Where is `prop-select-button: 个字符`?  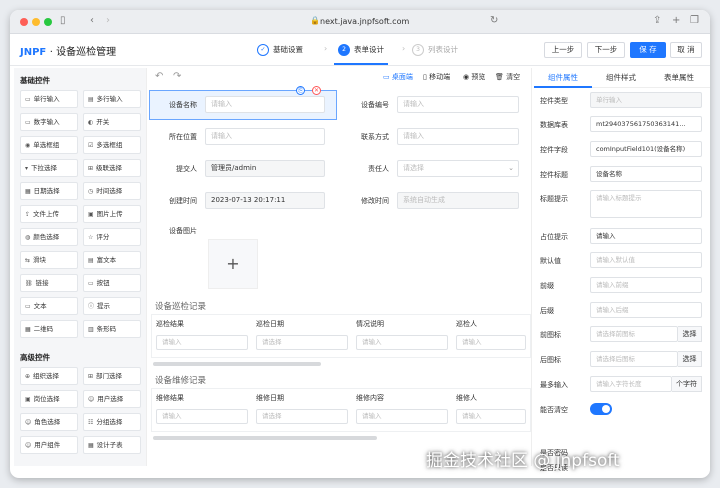
prop-select-button: 个字符 is located at coordinates (687, 384).